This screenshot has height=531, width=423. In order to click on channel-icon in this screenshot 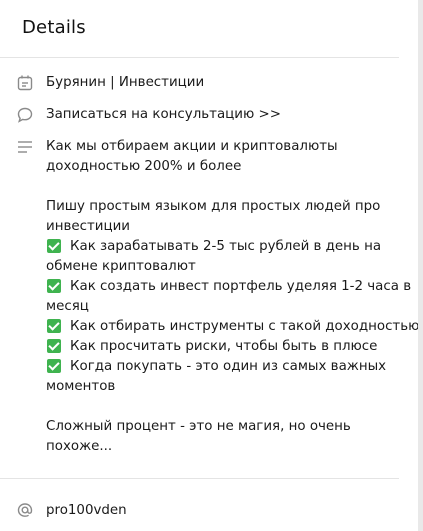, I will do `click(25, 83)`.